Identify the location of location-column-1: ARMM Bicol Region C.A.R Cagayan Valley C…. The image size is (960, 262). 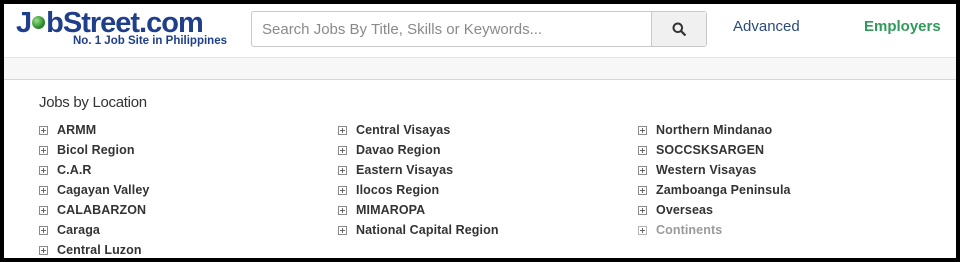
(94, 189).